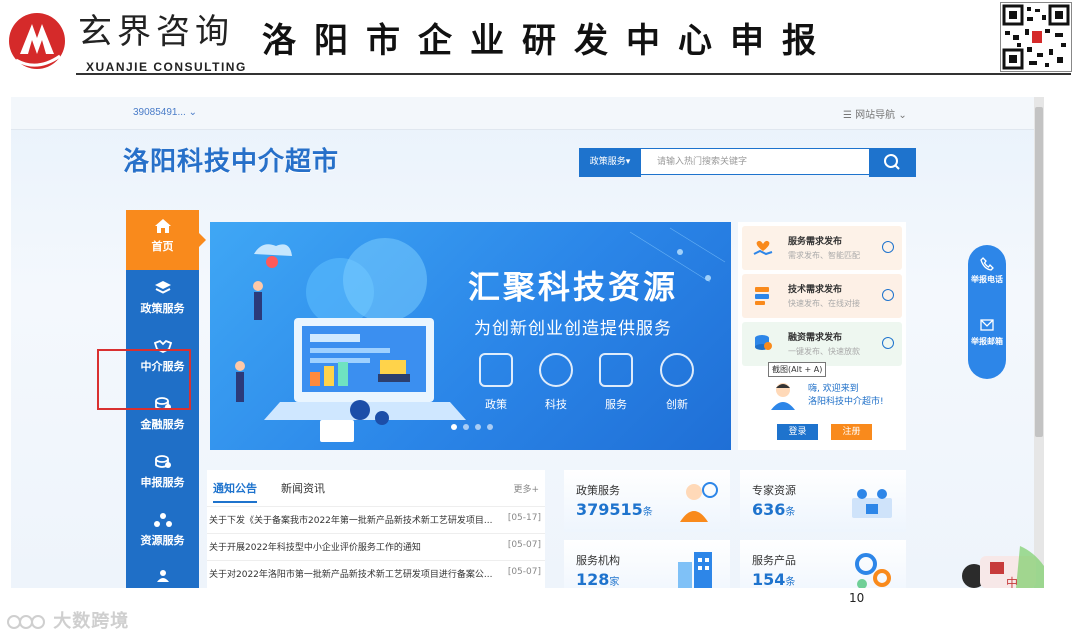 The image size is (1080, 641). I want to click on xuanjie-logo, so click(37, 41).